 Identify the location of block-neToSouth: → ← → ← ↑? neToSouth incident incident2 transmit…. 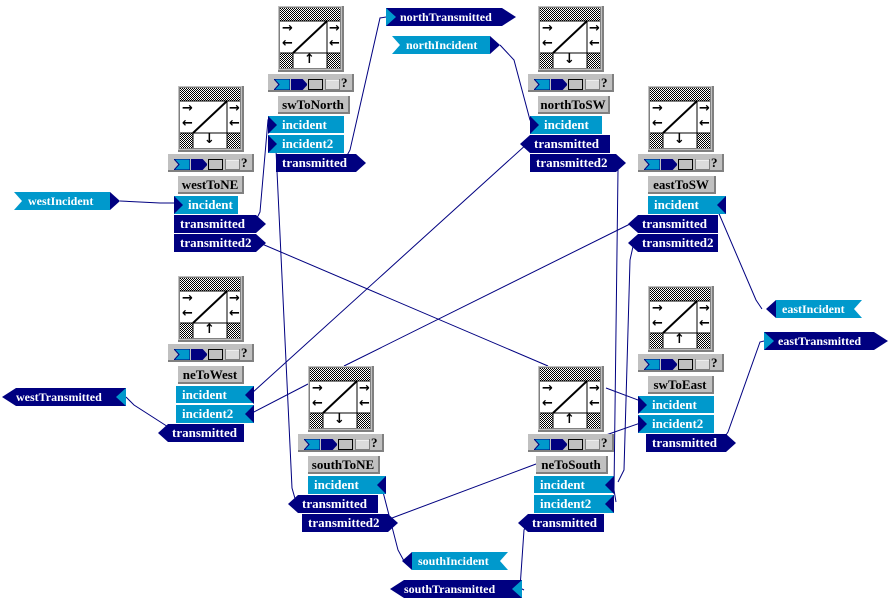
(571, 451).